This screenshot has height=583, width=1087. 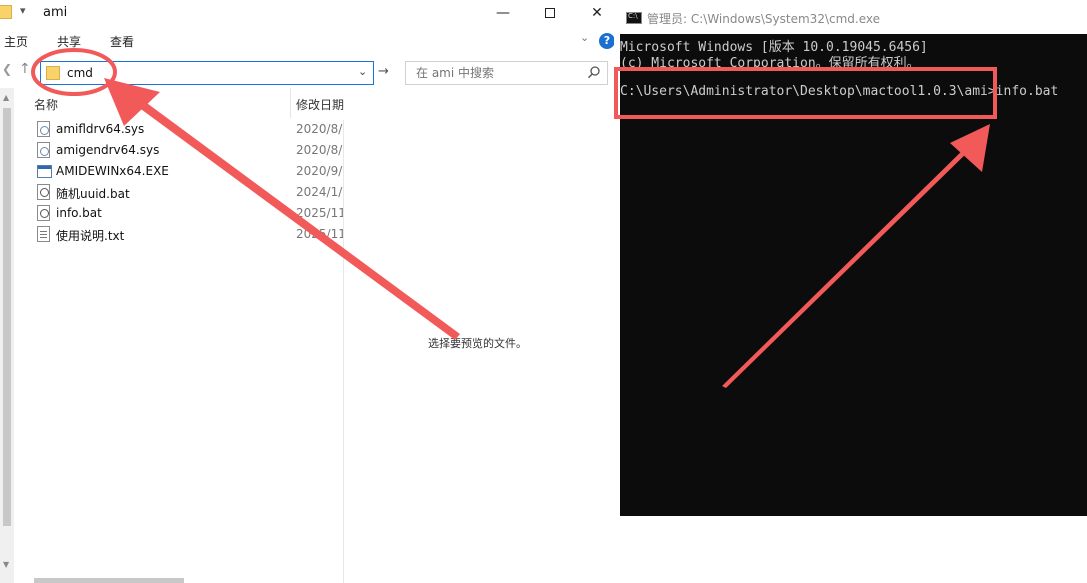 I want to click on quick-access-dropdown: ▾, so click(x=23, y=10).